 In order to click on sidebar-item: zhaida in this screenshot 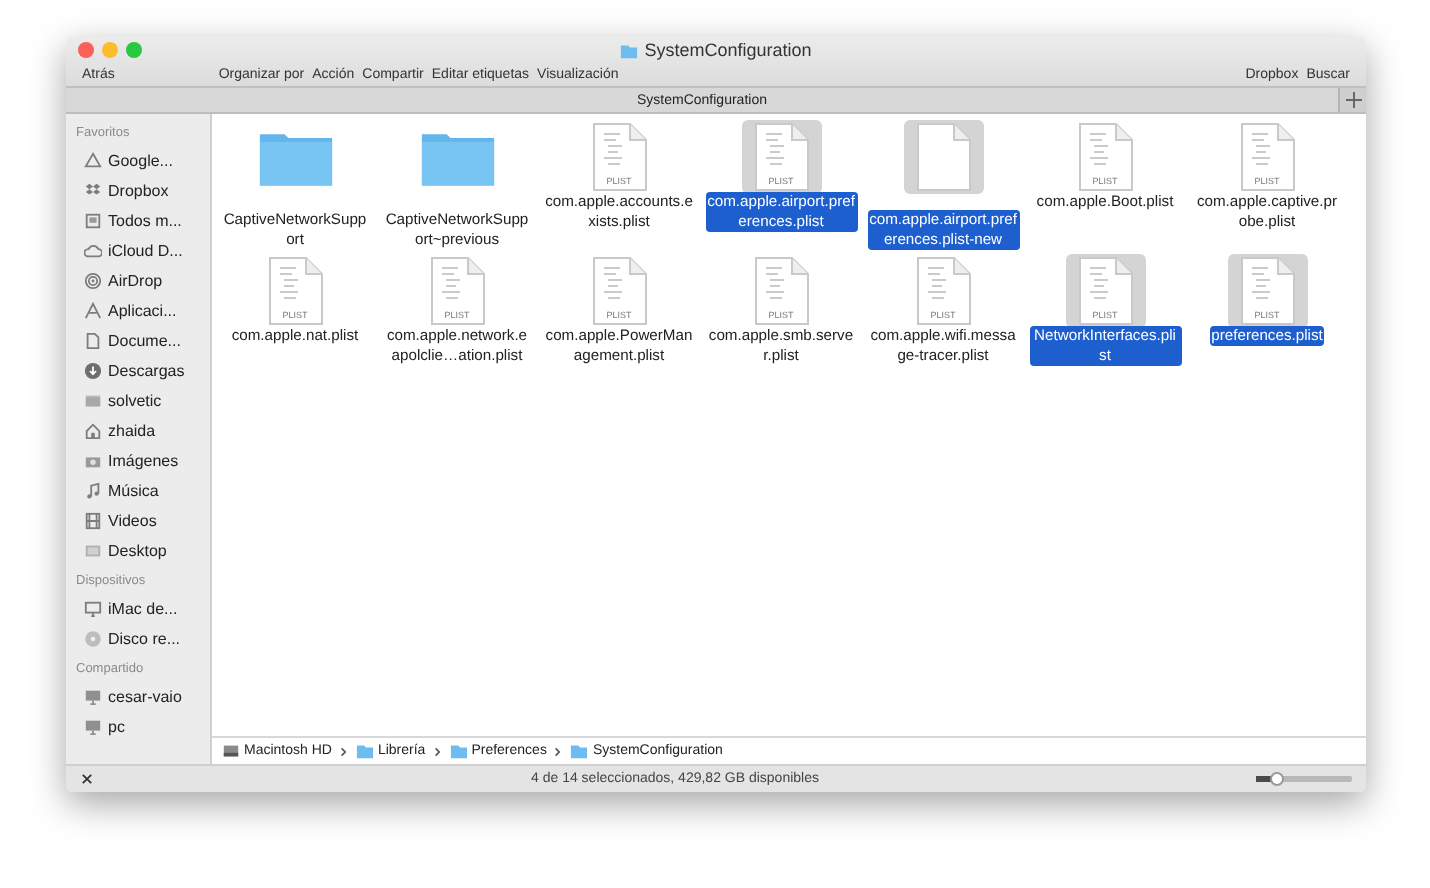, I will do `click(138, 431)`.